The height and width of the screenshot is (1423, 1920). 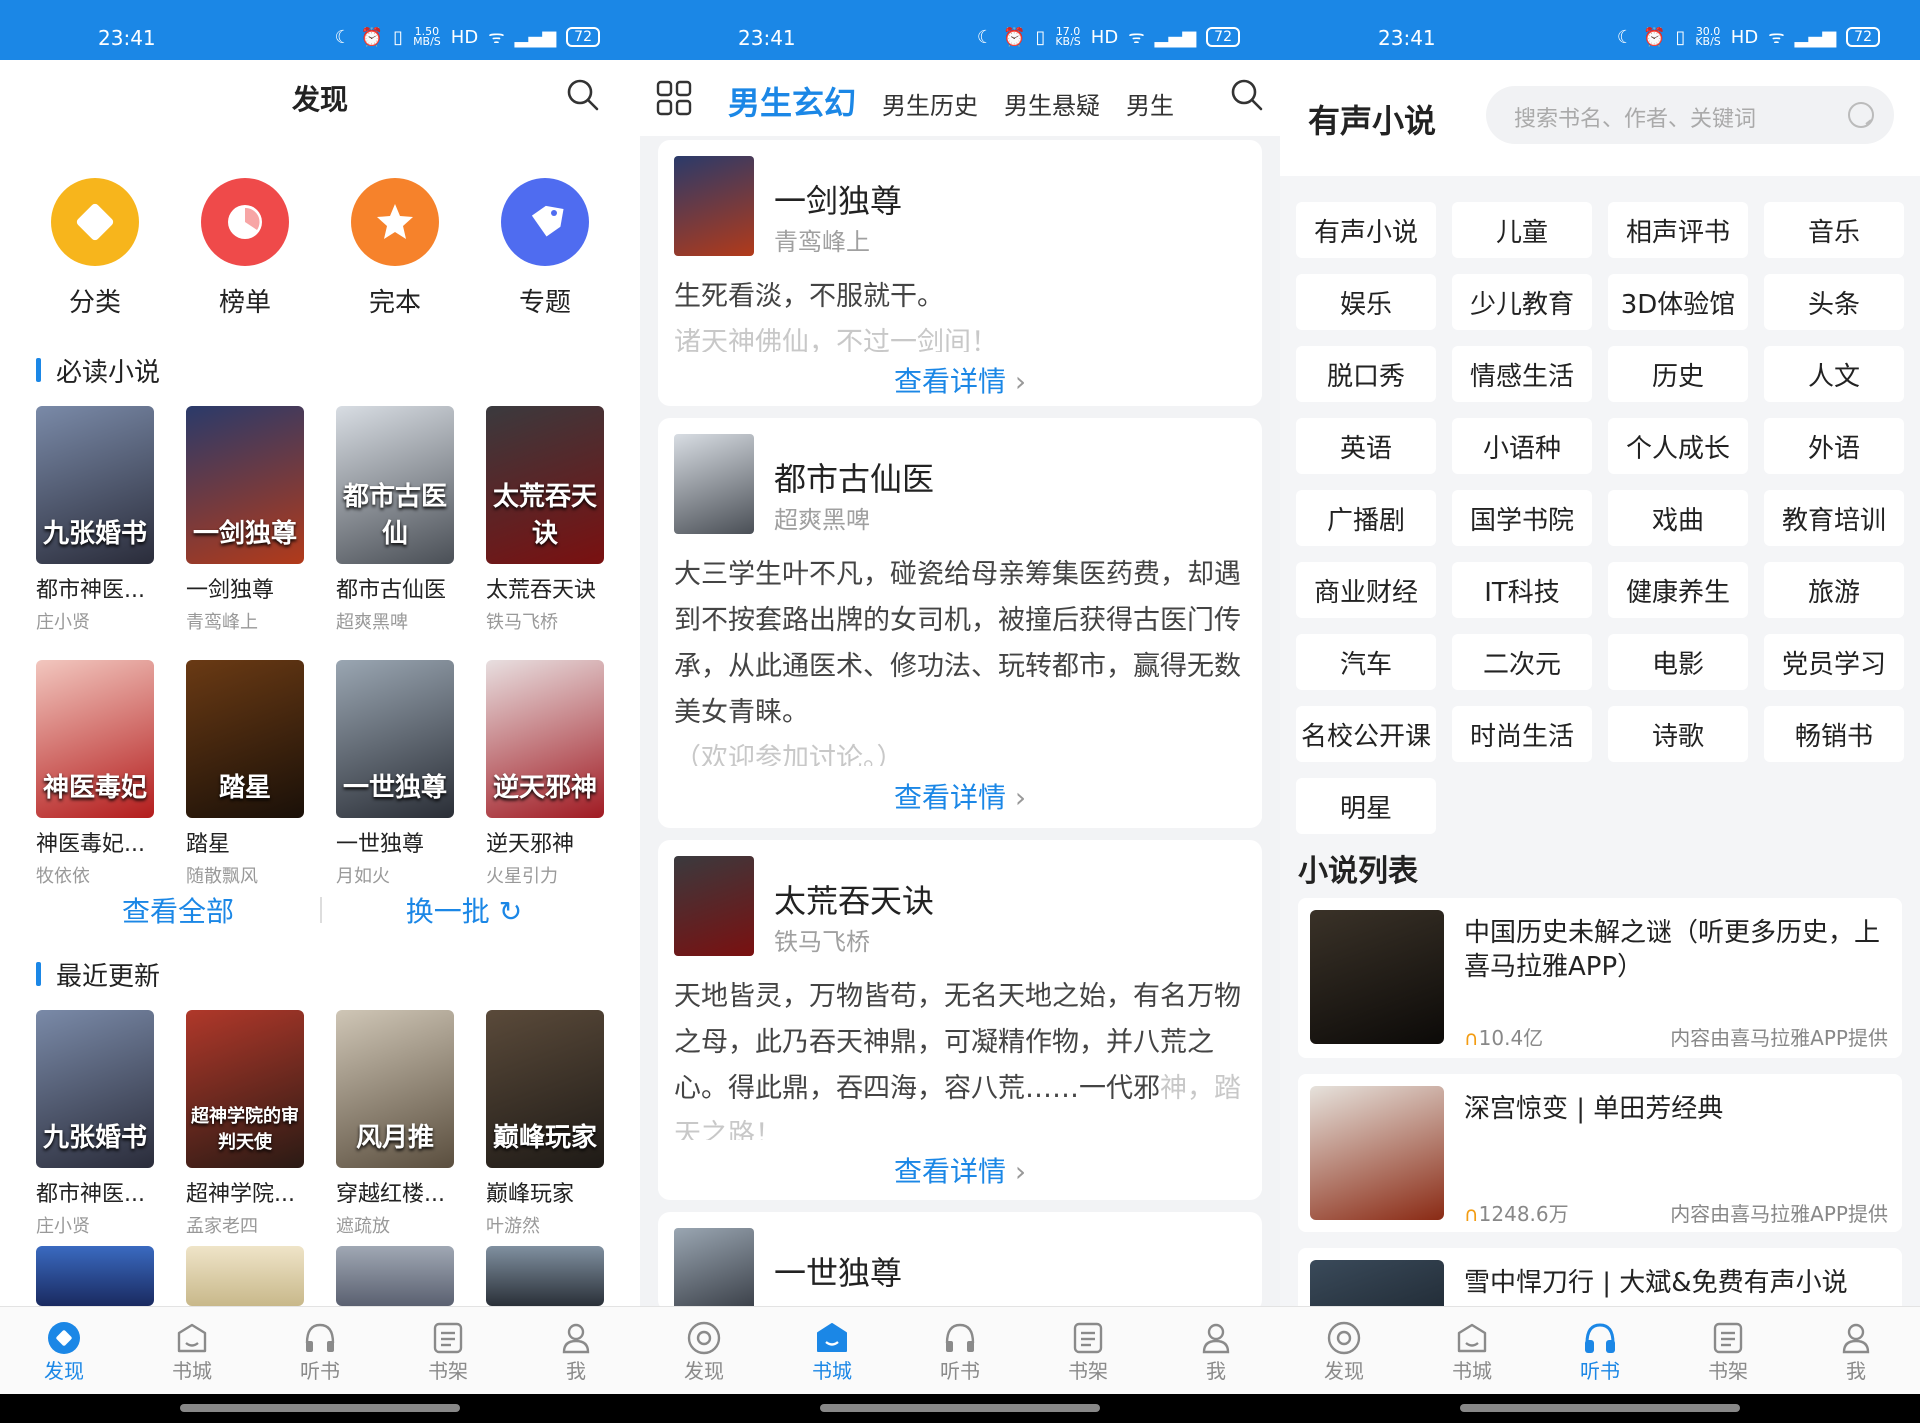 I want to click on tab-male-fantasy: 男生玄幻, so click(x=792, y=101).